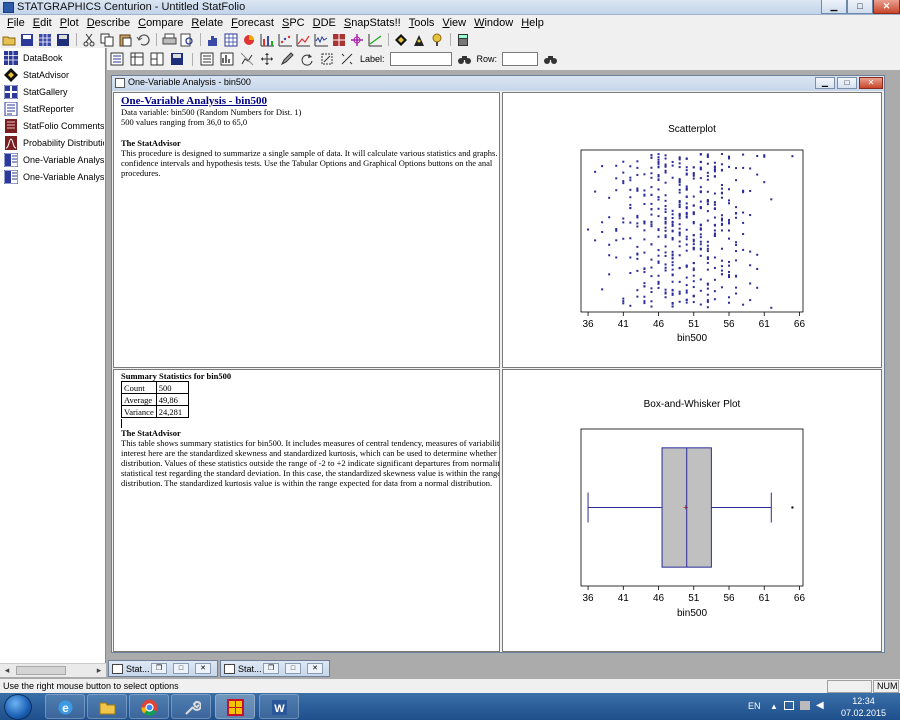  Describe the element at coordinates (169, 40) in the screenshot. I see `print-icon` at that location.